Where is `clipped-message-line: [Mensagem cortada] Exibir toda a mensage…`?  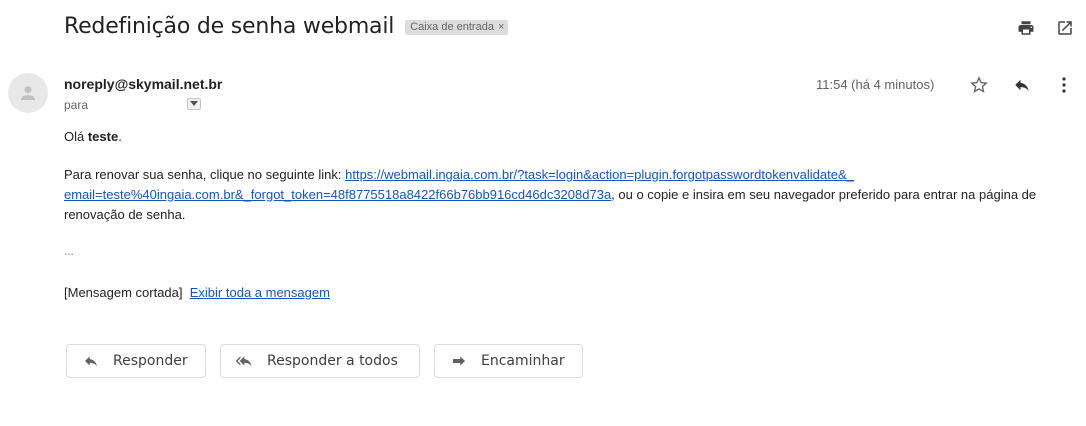
clipped-message-line: [Mensagem cortada] Exibir toda a mensage… is located at coordinates (197, 292).